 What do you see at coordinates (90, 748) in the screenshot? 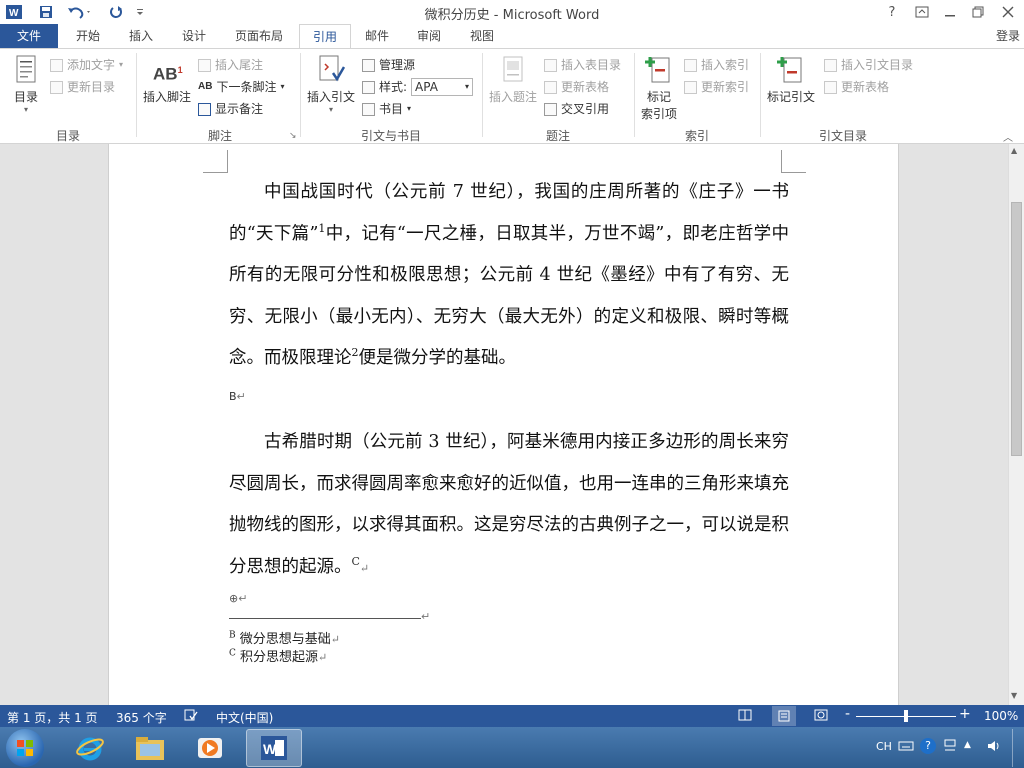
I see `internet-explorer-icon` at bounding box center [90, 748].